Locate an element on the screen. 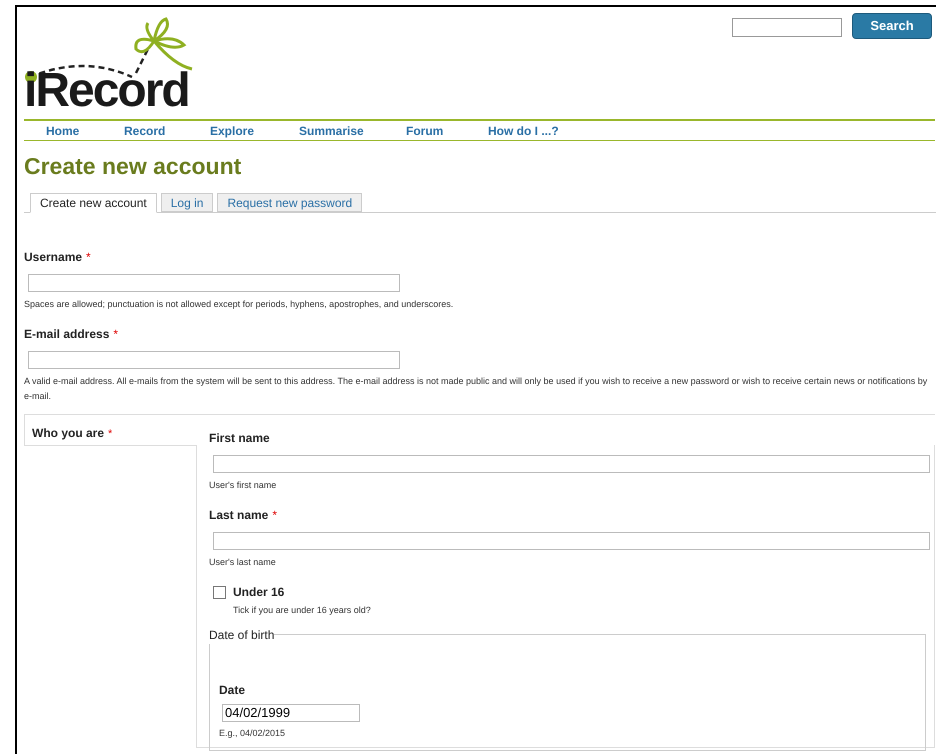  logo-text: iRecord is located at coordinates (106, 91).